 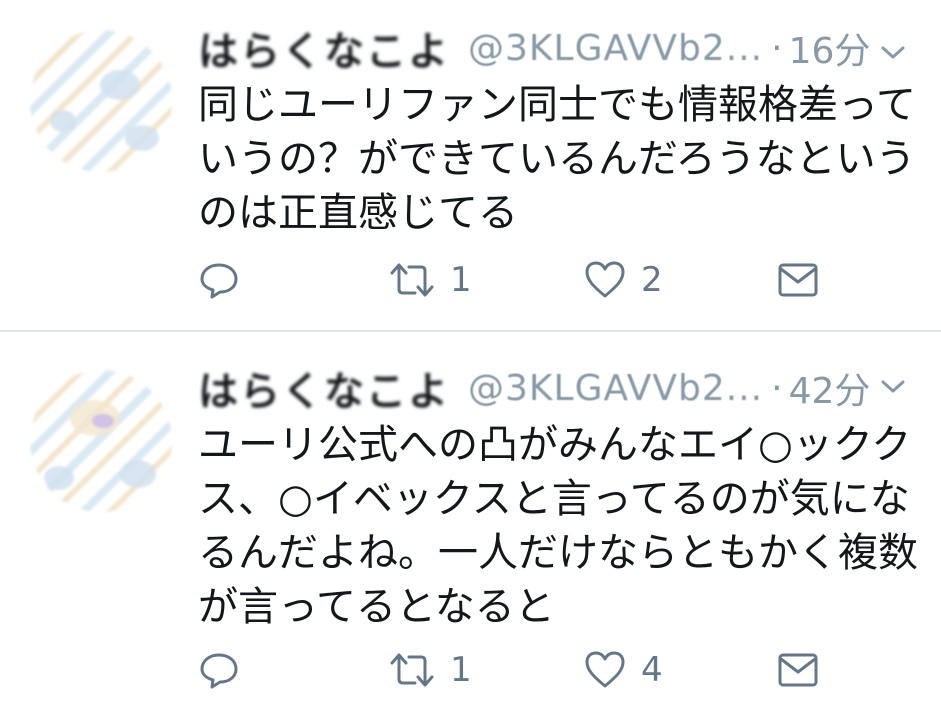 What do you see at coordinates (652, 670) in the screenshot?
I see `like-count: 4` at bounding box center [652, 670].